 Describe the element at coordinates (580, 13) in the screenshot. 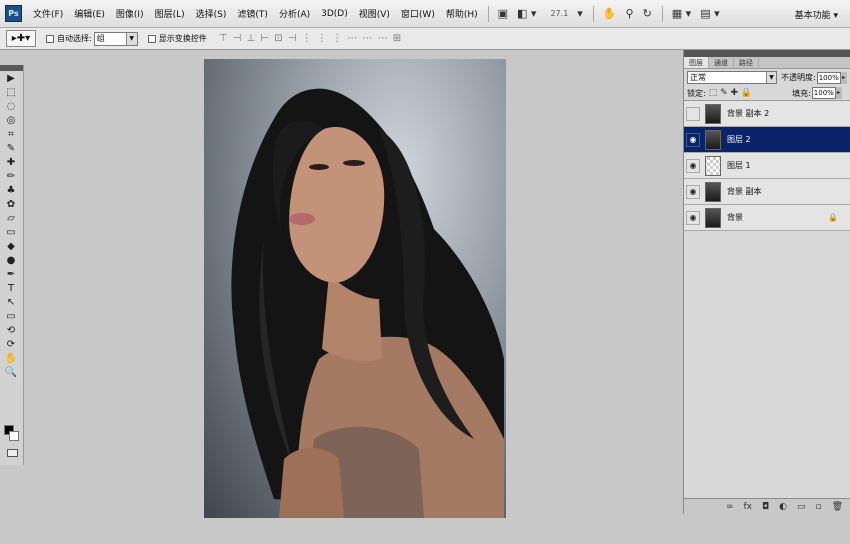

I see `zoom-dropdown-icon: ▾` at that location.